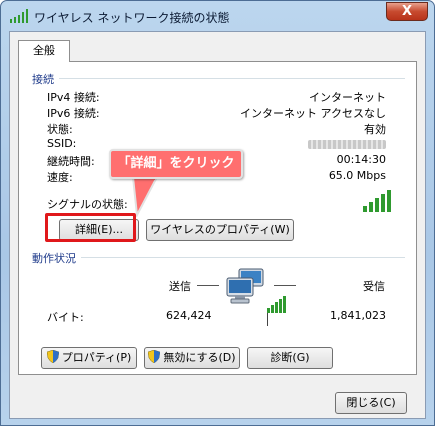 The image size is (435, 426). I want to click on bytes-sent-value: 624,424, so click(189, 315).